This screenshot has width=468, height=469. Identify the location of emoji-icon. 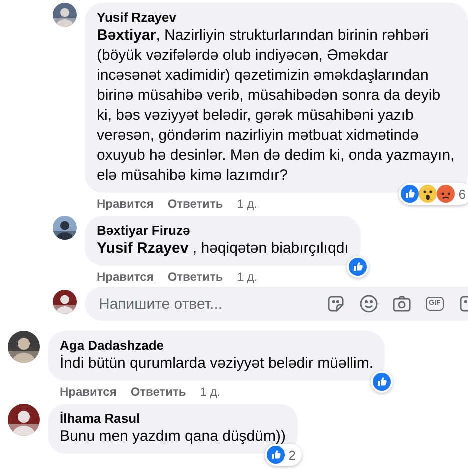
(369, 304).